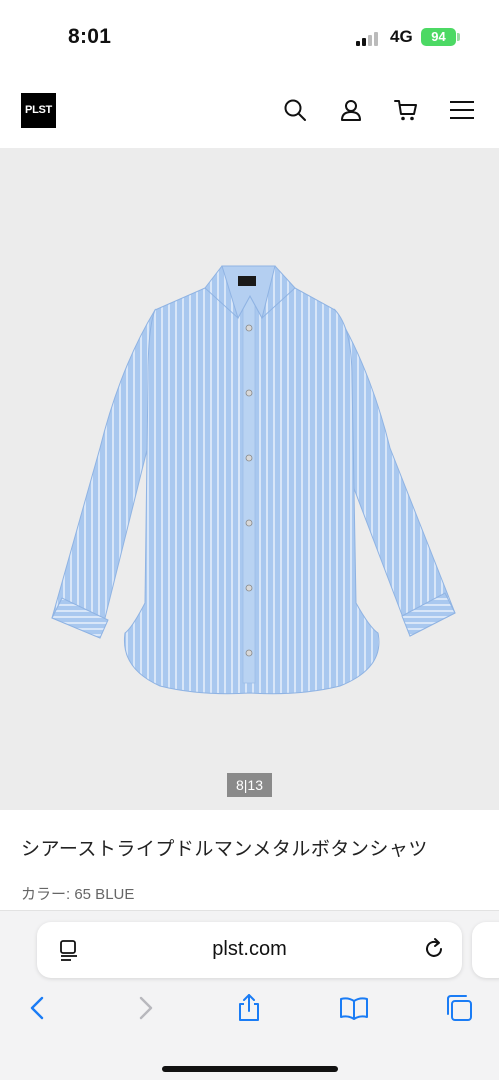 The height and width of the screenshot is (1080, 499). I want to click on tabs-icon, so click(459, 1008).